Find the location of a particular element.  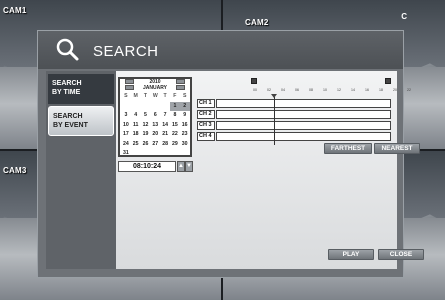

prev-year-button is located at coordinates (129, 81).